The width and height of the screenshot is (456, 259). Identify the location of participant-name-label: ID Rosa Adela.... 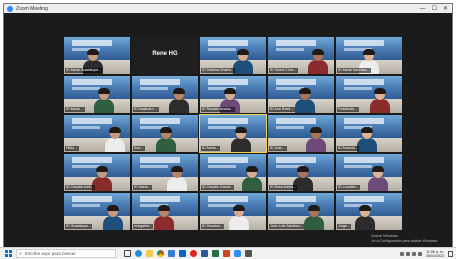
(283, 187).